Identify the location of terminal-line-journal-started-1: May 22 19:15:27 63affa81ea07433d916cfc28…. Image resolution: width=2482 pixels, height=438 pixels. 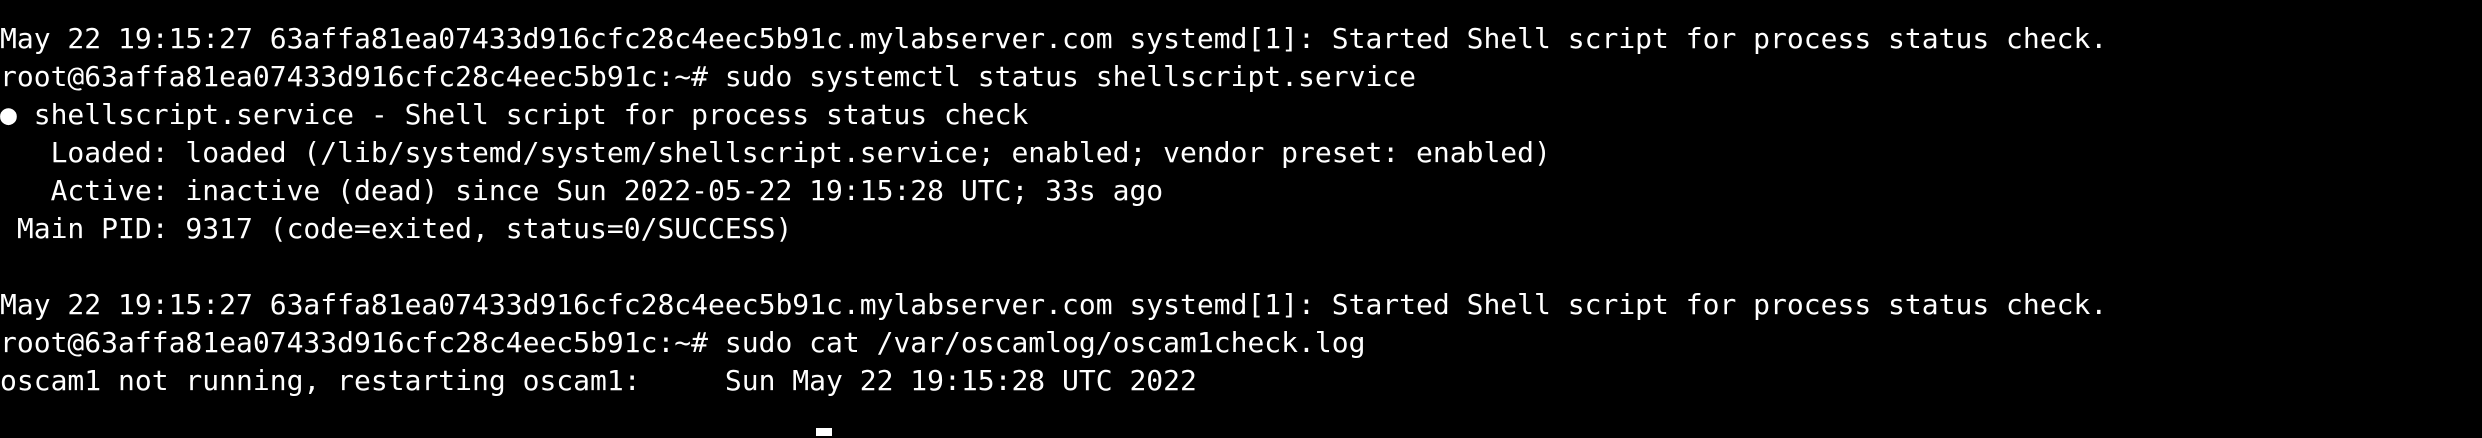
(1054, 38).